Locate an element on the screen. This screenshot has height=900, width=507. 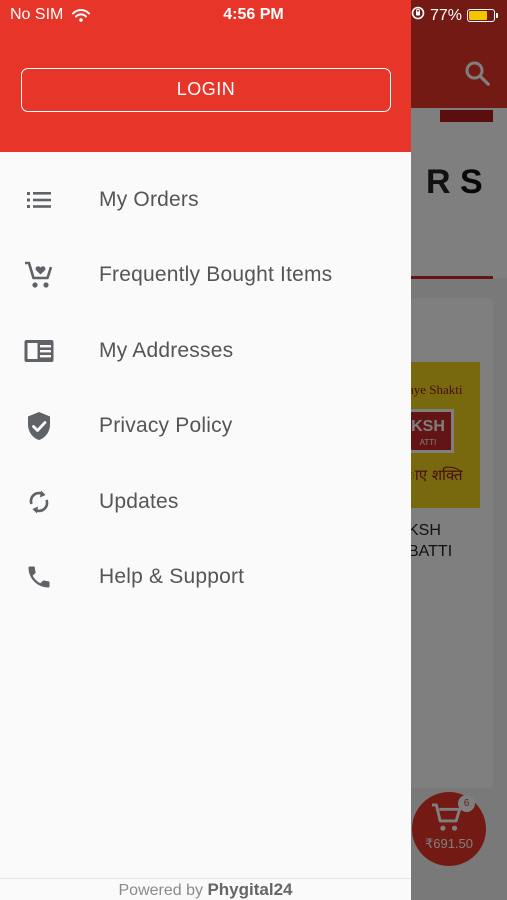
menu-item-frequently-bought: Frequently Bought Items is located at coordinates (205, 276).